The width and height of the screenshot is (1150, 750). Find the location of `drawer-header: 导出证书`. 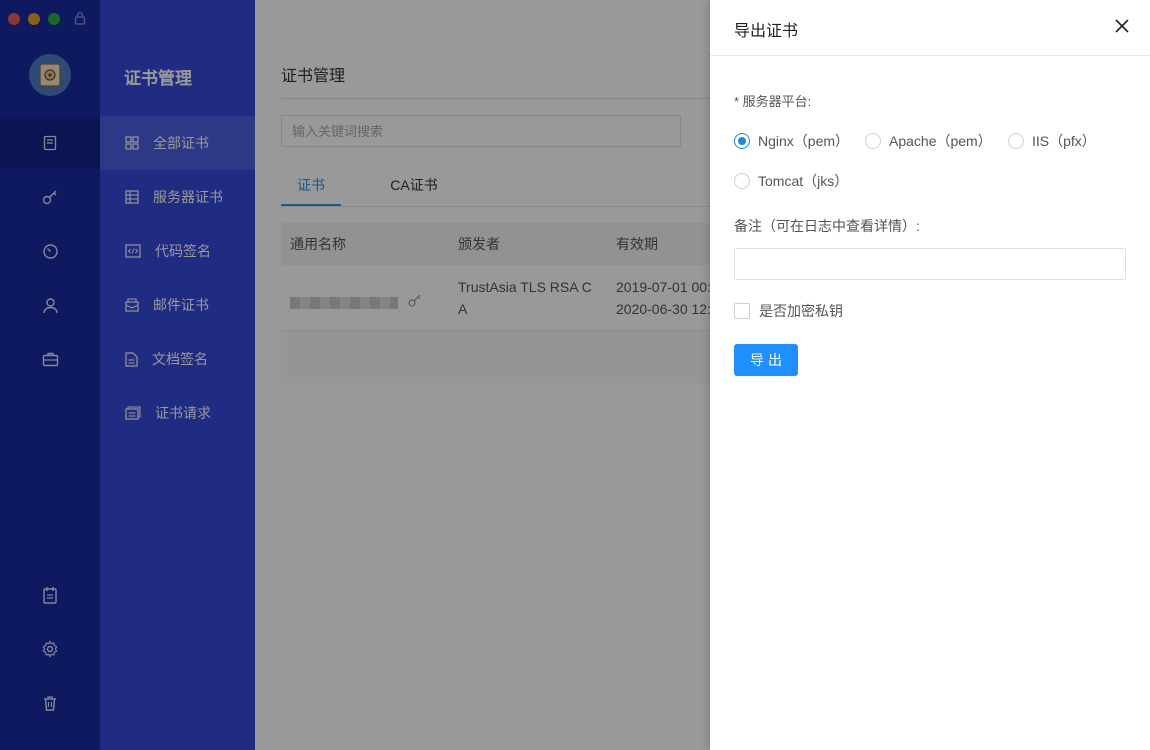

drawer-header: 导出证书 is located at coordinates (930, 28).